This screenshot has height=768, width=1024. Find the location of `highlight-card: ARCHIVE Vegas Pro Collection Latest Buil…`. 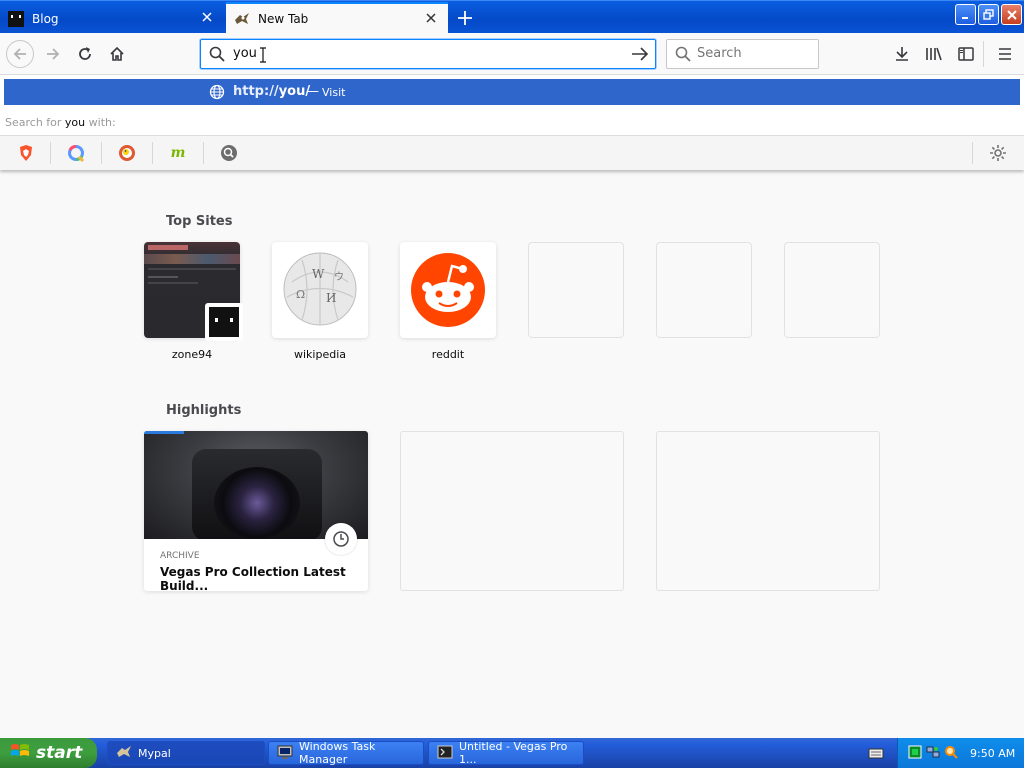

highlight-card: ARCHIVE Vegas Pro Collection Latest Buil… is located at coordinates (256, 511).